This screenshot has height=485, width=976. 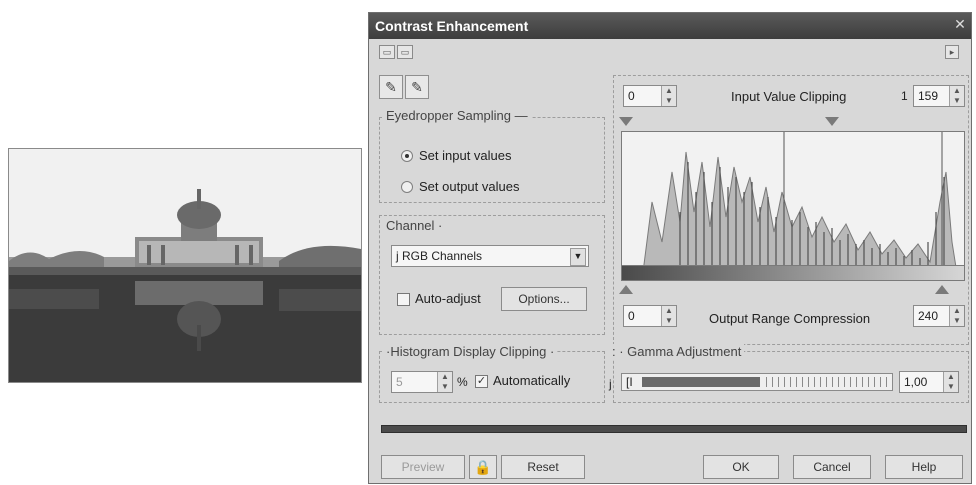 What do you see at coordinates (929, 382) in the screenshot?
I see `gamma-value-field: 1,00 ▲ ▼` at bounding box center [929, 382].